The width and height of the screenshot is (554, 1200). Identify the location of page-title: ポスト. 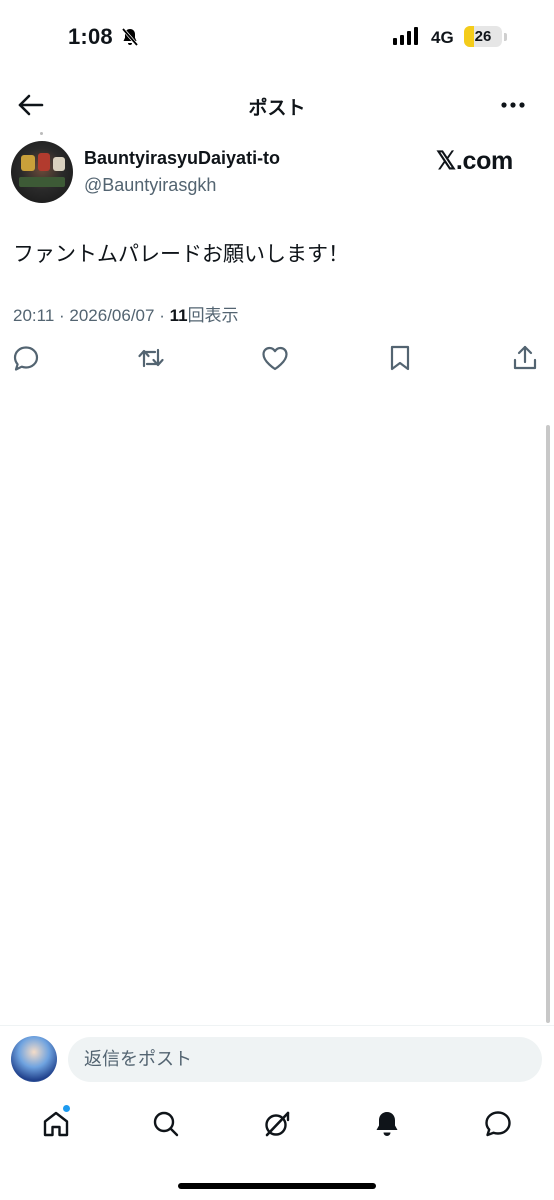
(277, 108).